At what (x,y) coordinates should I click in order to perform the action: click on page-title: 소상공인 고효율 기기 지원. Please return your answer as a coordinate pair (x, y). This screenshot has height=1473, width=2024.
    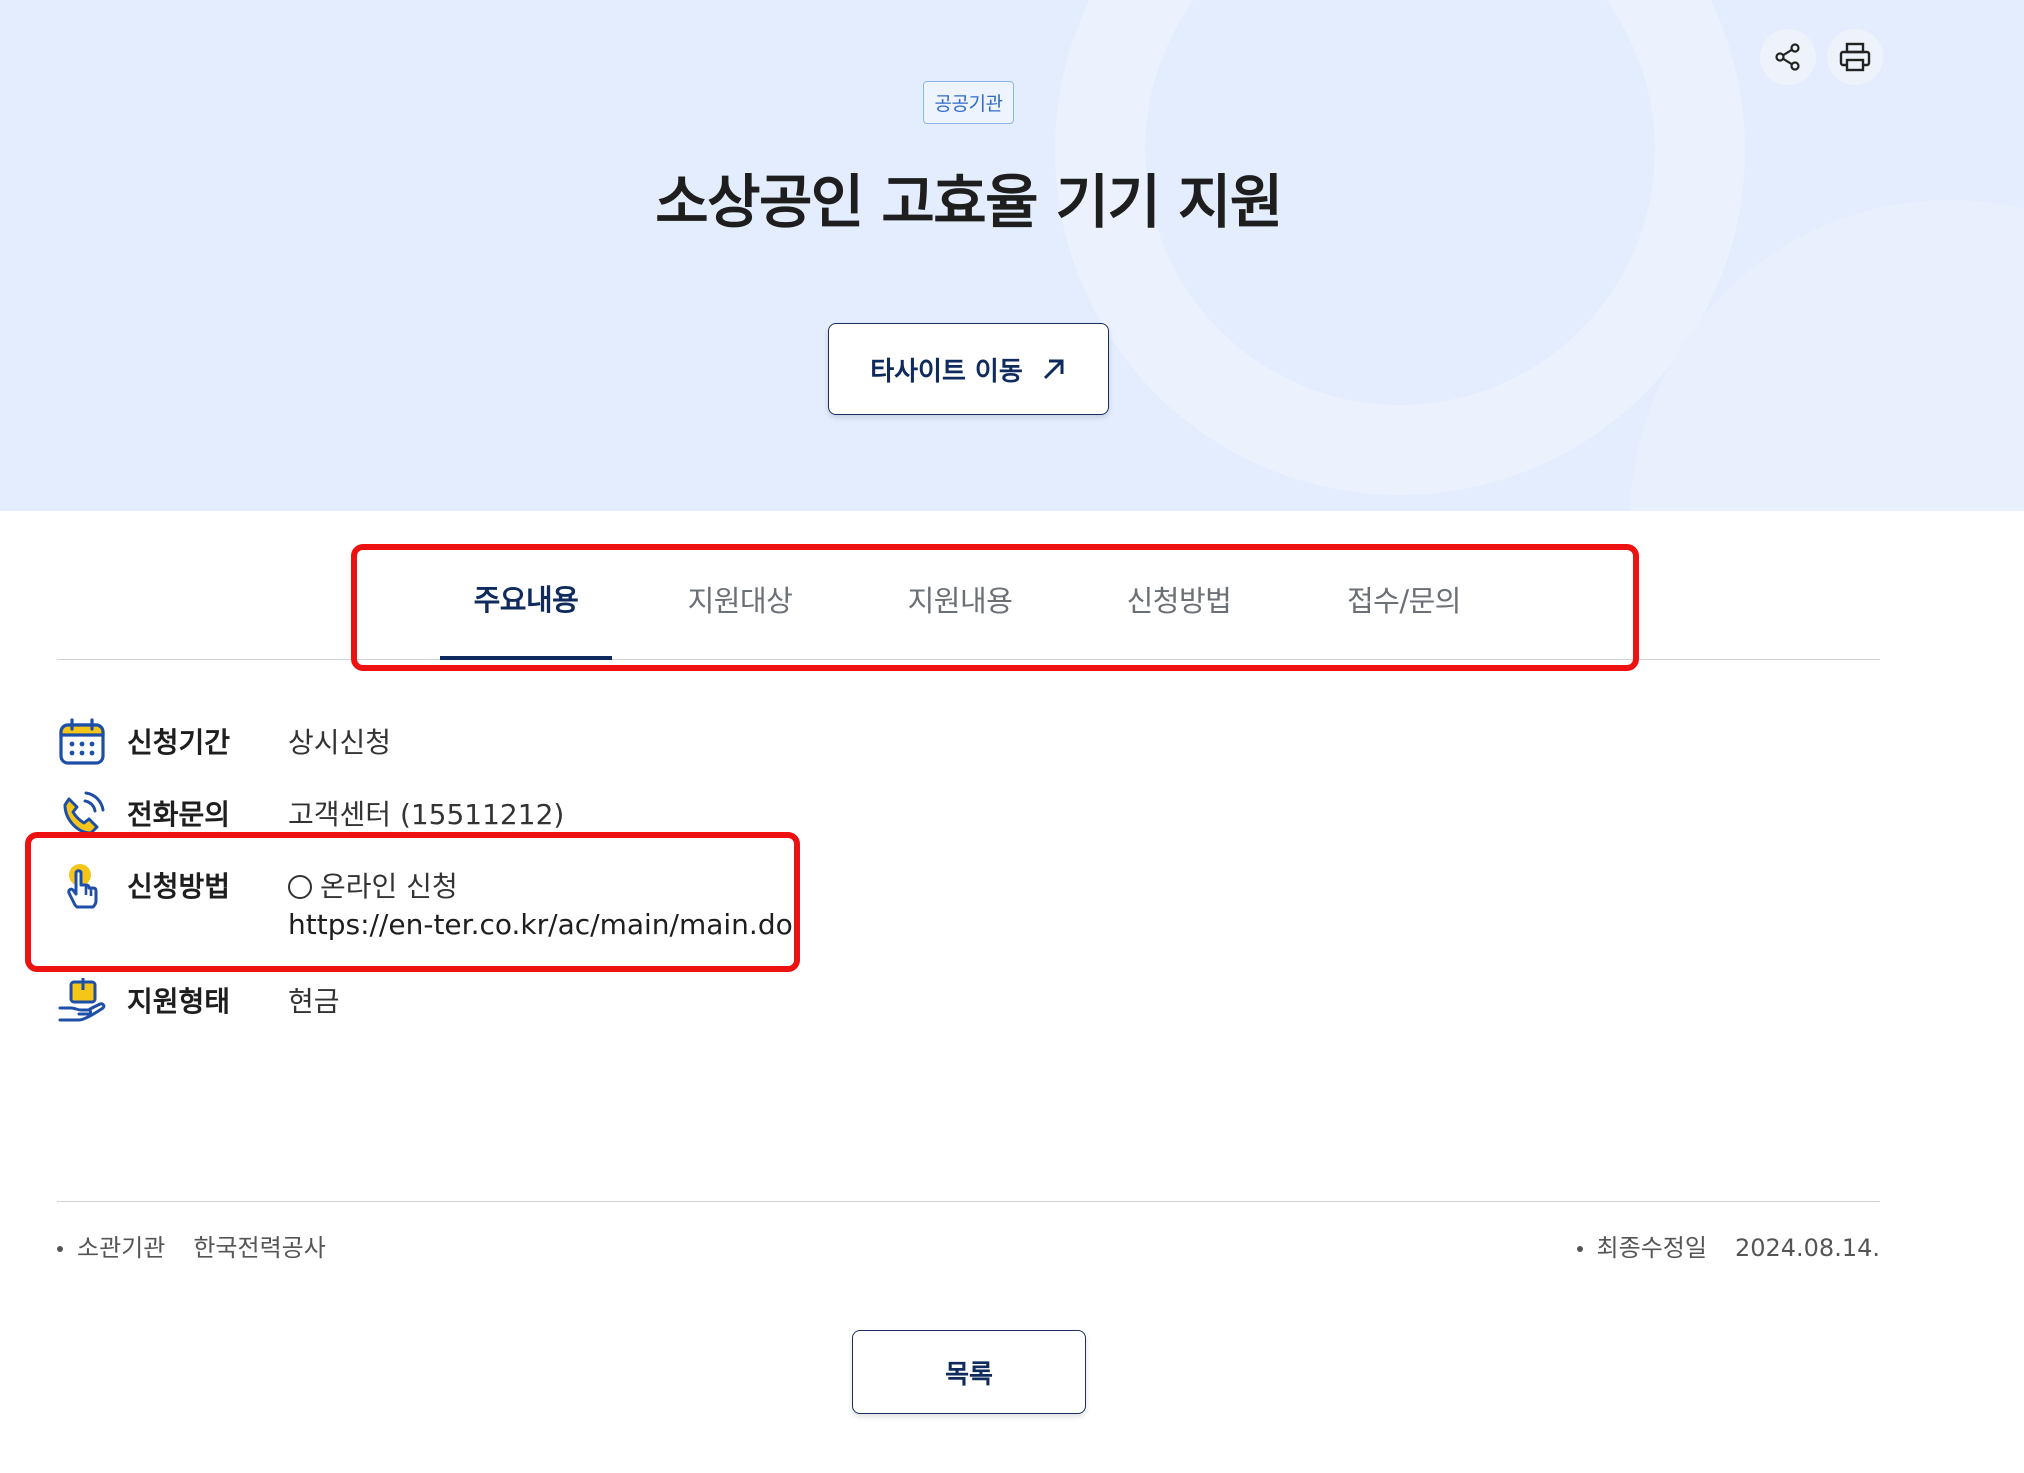
    Looking at the image, I should click on (969, 202).